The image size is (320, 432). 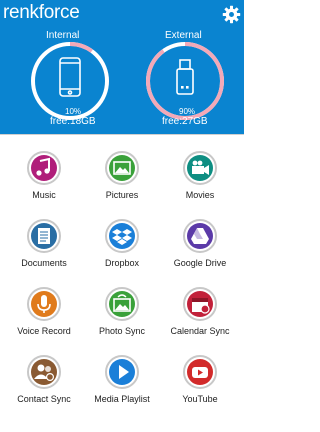 I want to click on gear-icon, so click(x=231, y=14).